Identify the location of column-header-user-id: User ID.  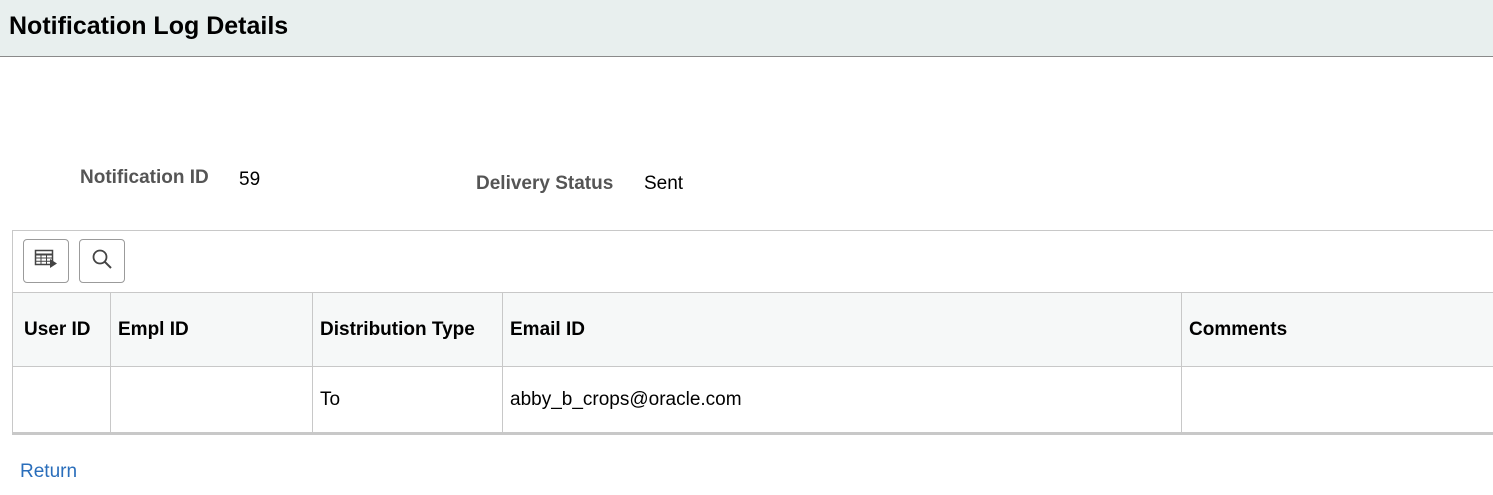
(57, 329).